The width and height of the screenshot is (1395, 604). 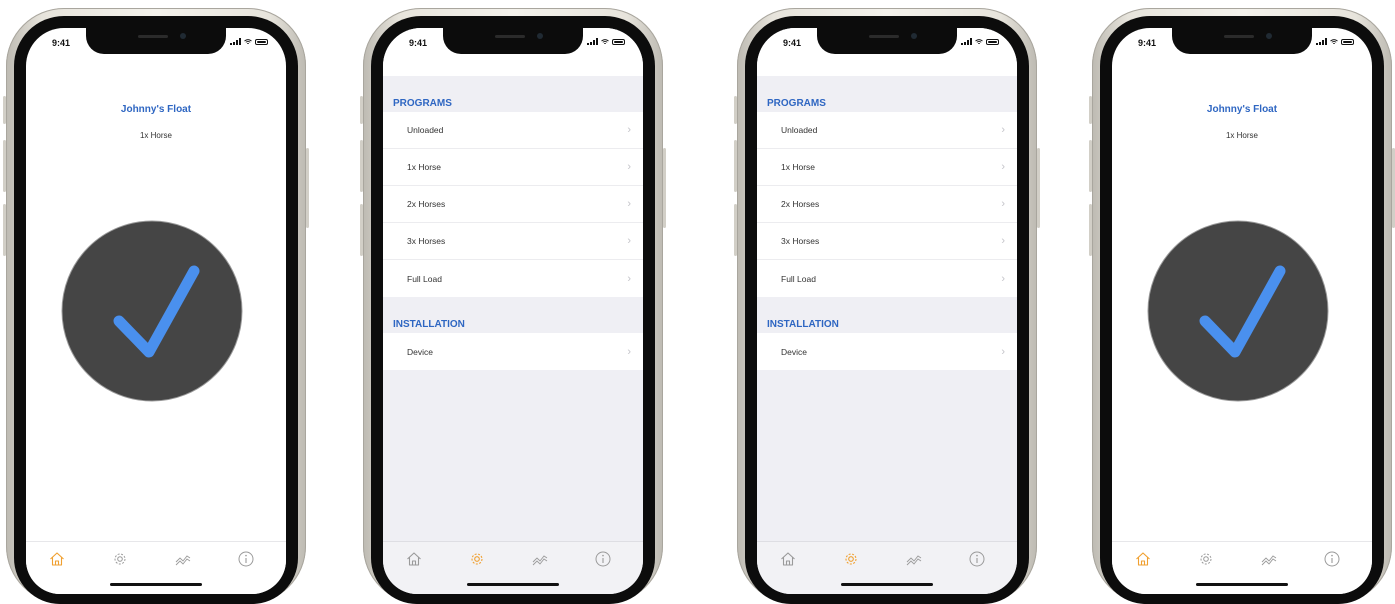 What do you see at coordinates (794, 351) in the screenshot?
I see `list-item-label: Device` at bounding box center [794, 351].